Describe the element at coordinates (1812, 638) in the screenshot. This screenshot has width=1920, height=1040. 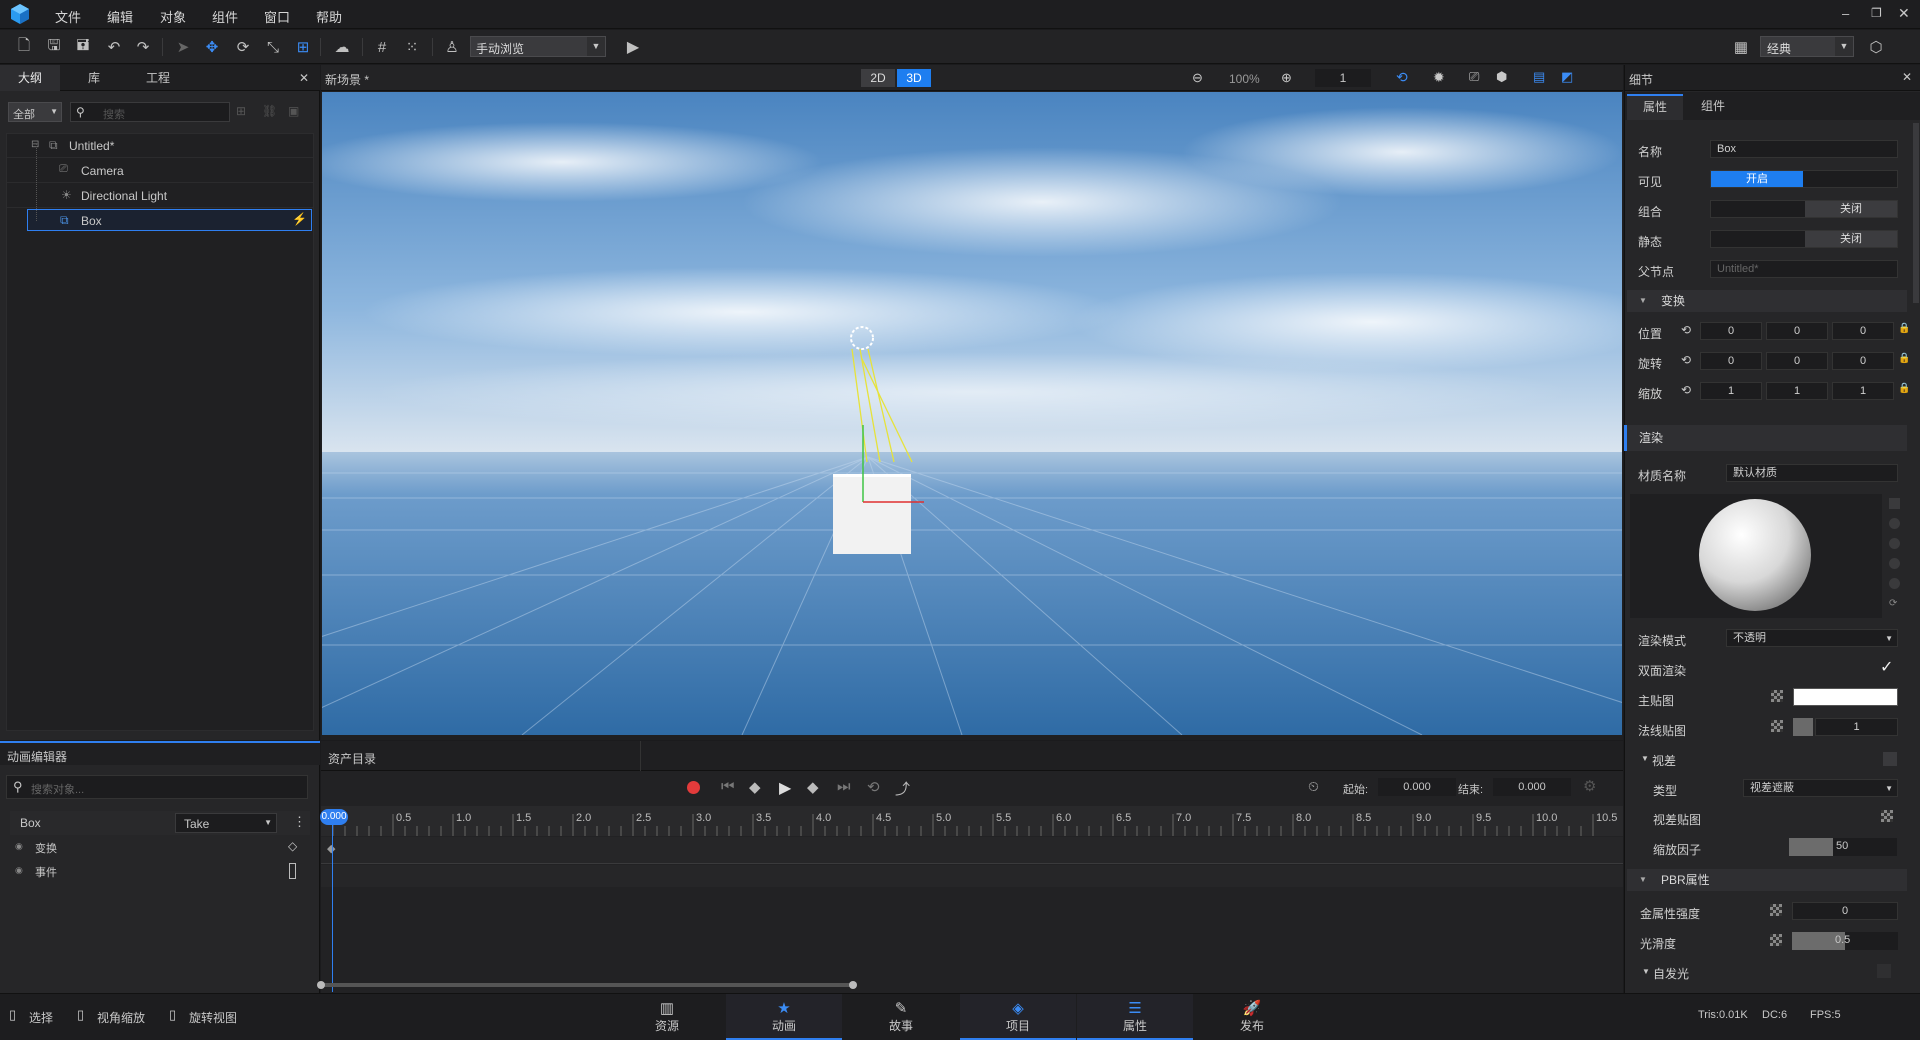
I see `render-mode-select: 不透明 ▼` at that location.